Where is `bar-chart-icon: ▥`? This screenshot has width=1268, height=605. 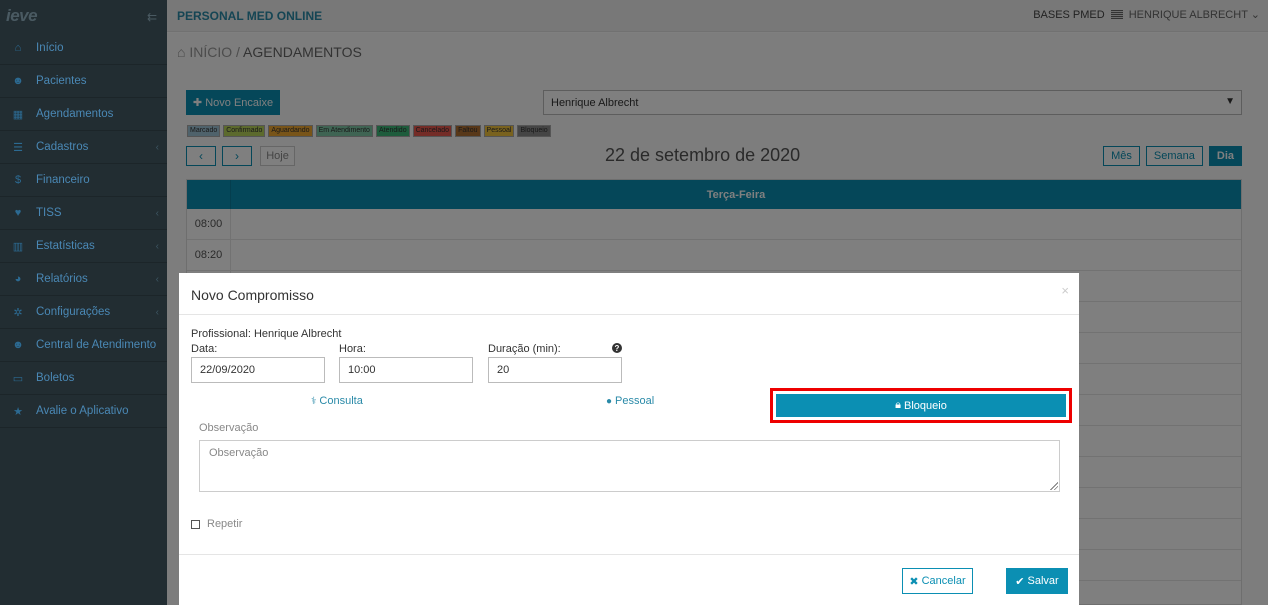 bar-chart-icon: ▥ is located at coordinates (18, 246).